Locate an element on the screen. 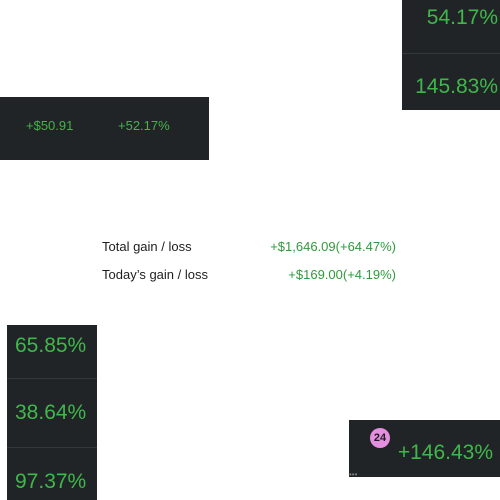  todays-gain-loss-row: Today’s gain / loss +$169.00(+4.19%) is located at coordinates (249, 275).